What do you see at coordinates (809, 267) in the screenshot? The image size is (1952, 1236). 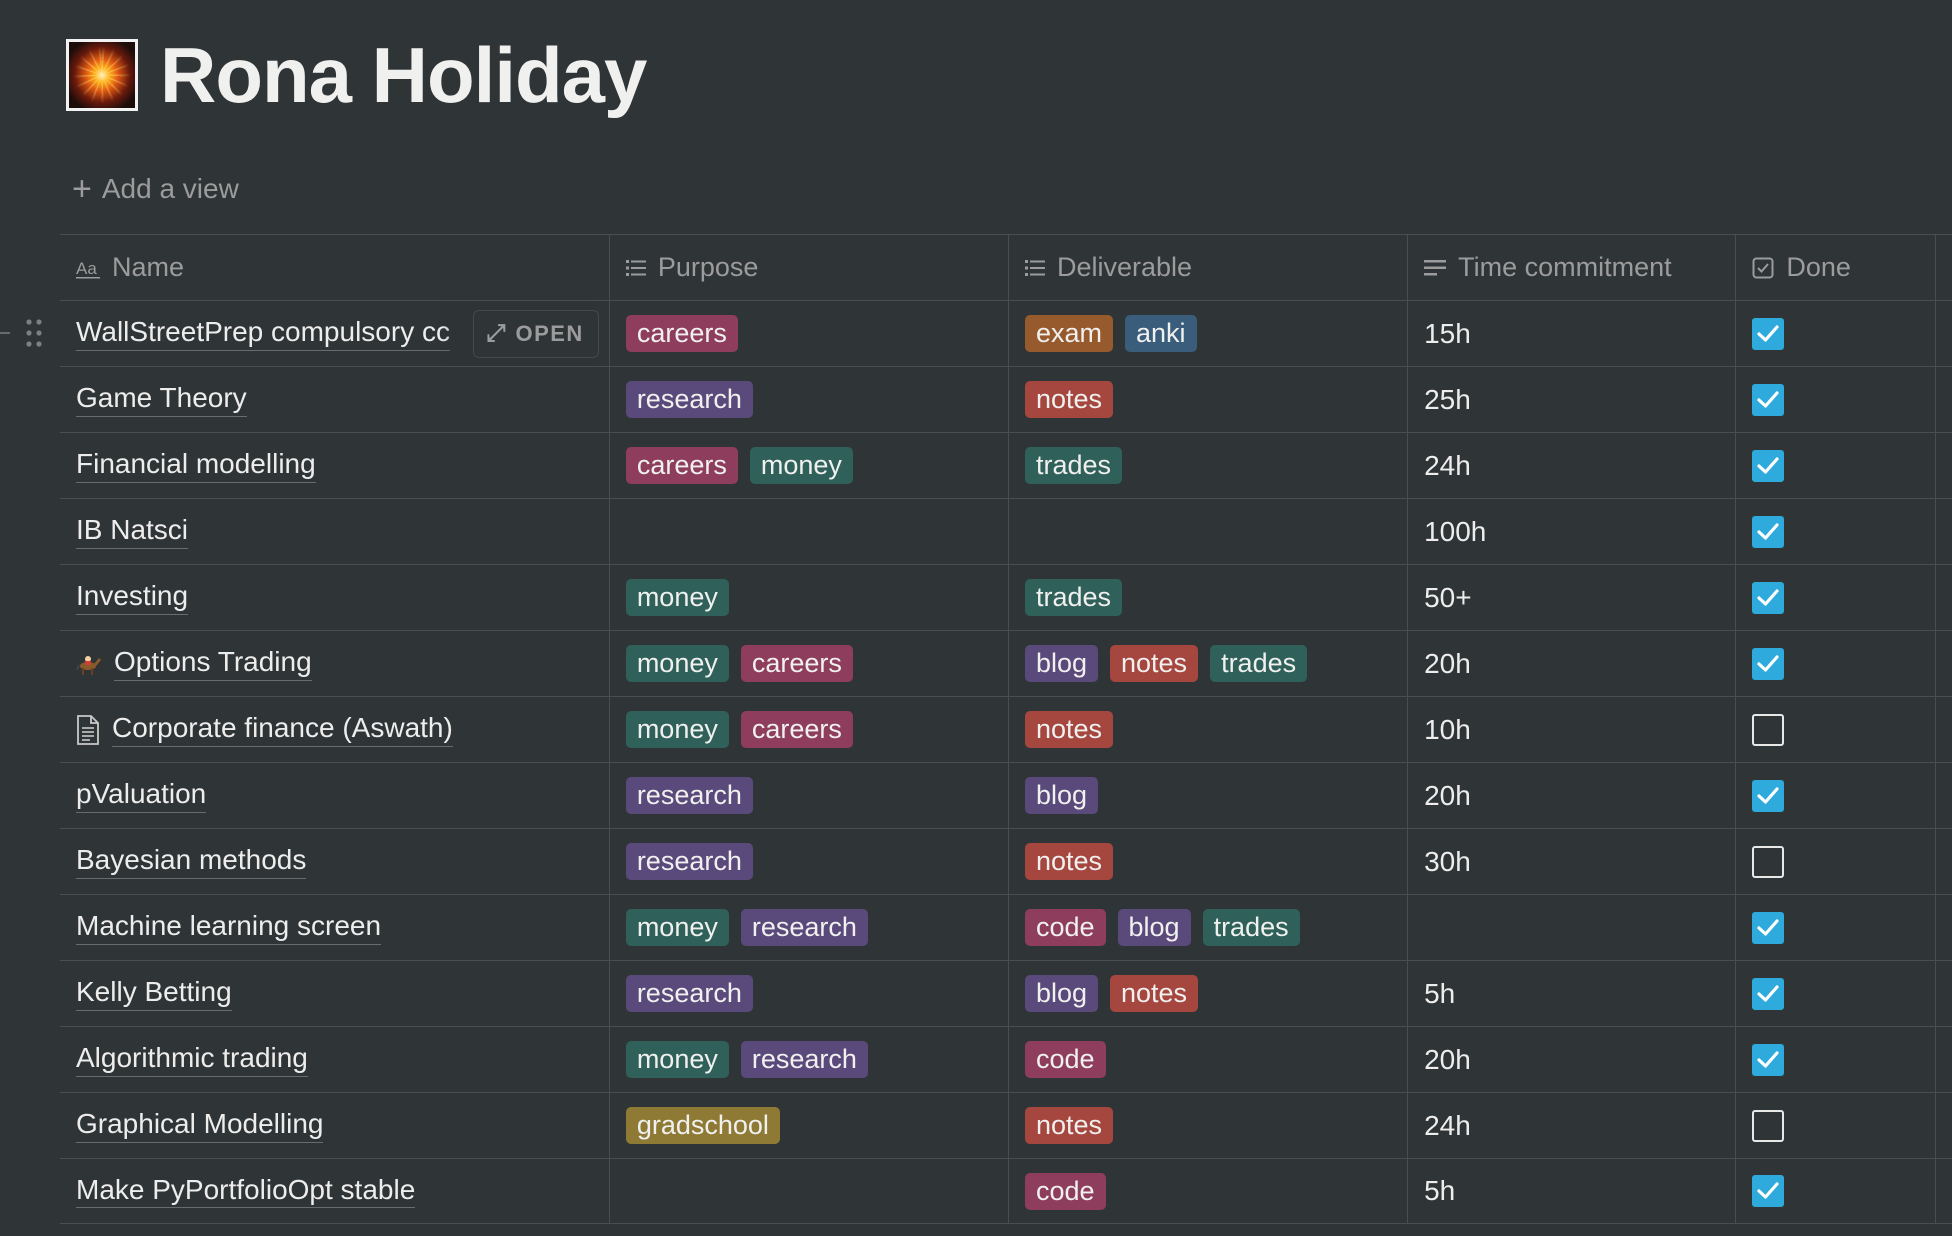 I see `column-header-purpose: Purpose` at bounding box center [809, 267].